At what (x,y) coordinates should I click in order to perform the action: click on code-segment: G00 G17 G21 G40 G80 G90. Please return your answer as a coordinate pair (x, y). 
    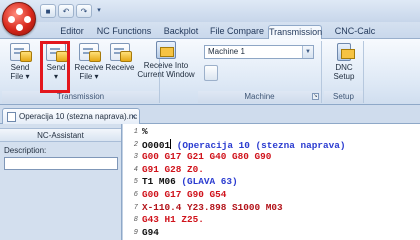
    Looking at the image, I should click on (207, 157).